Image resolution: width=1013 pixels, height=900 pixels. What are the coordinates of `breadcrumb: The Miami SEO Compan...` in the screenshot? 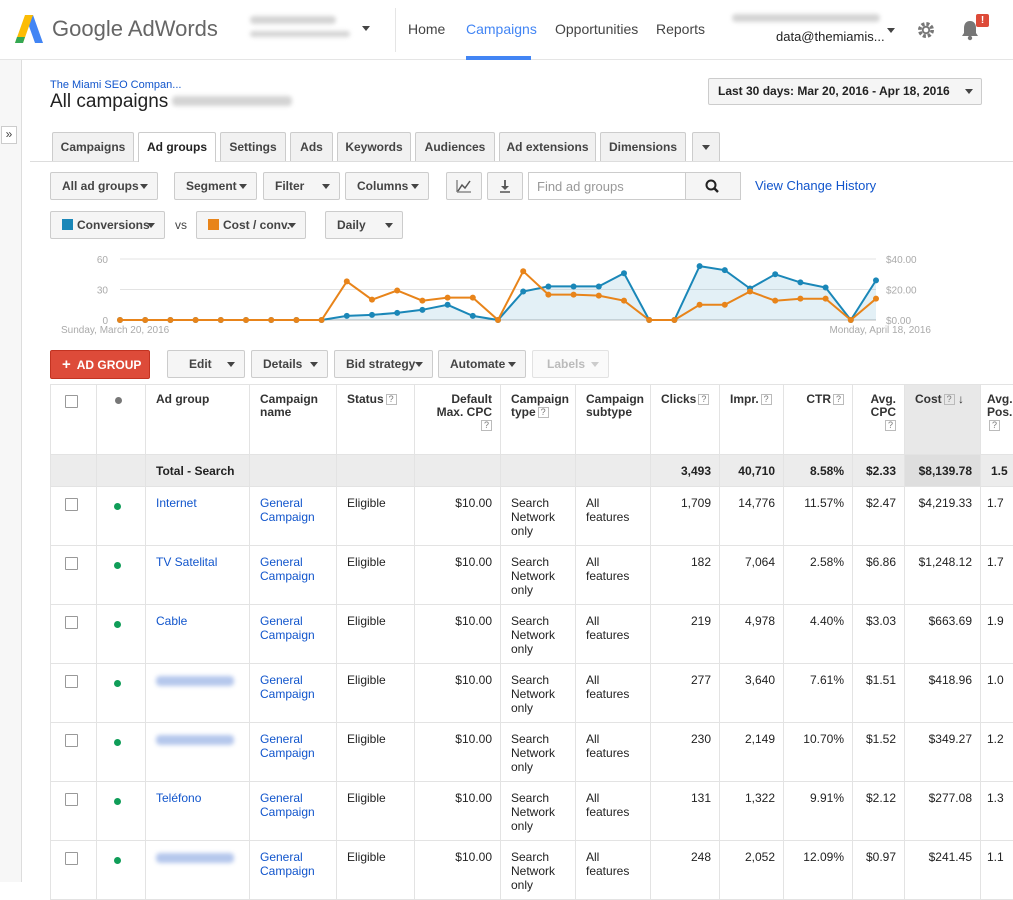 It's located at (115, 85).